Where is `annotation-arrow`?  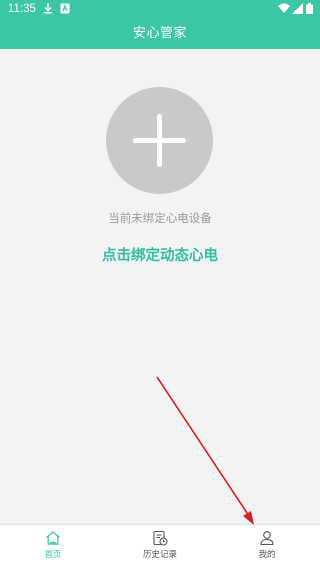 annotation-arrow is located at coordinates (205, 450).